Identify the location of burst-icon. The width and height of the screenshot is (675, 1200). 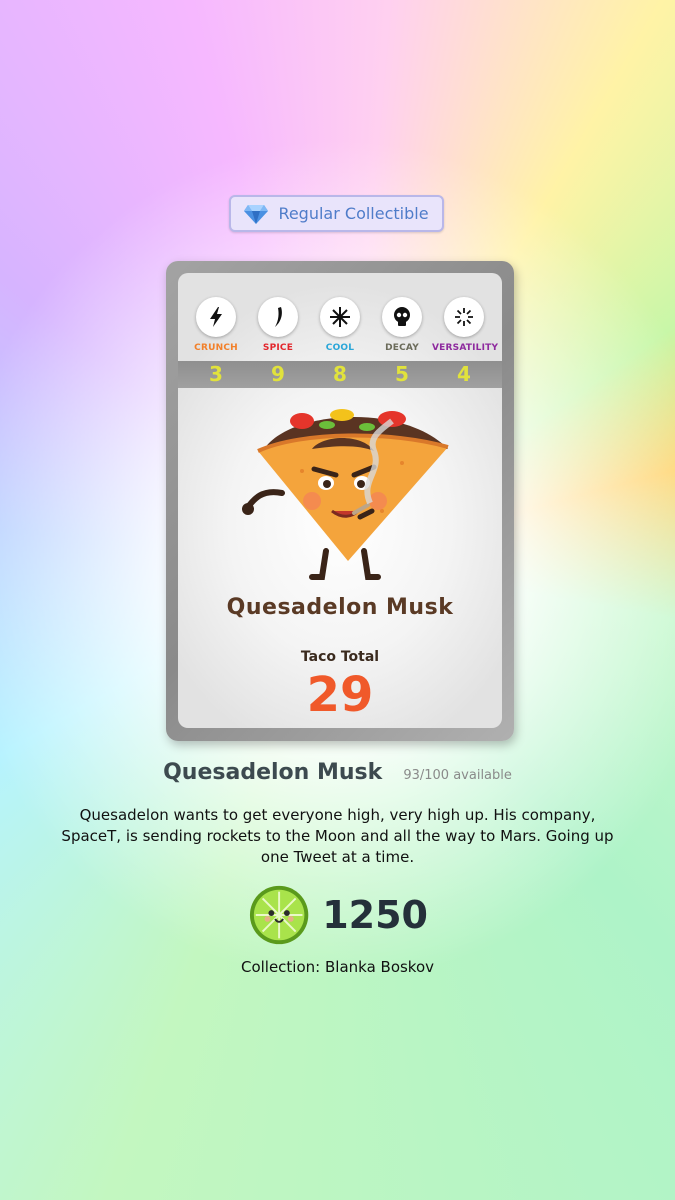
(464, 317).